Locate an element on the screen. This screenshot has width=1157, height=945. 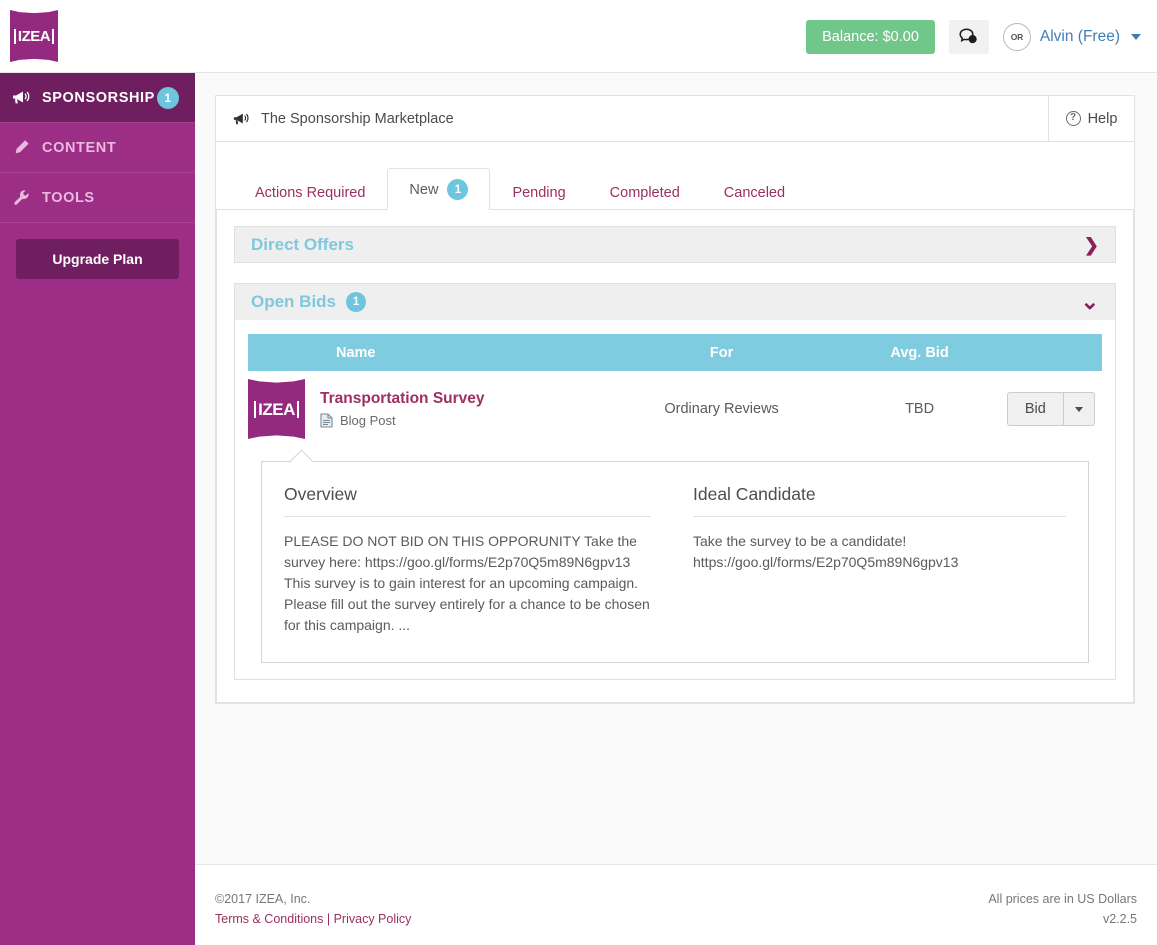
tab-pending: Pending is located at coordinates (538, 192).